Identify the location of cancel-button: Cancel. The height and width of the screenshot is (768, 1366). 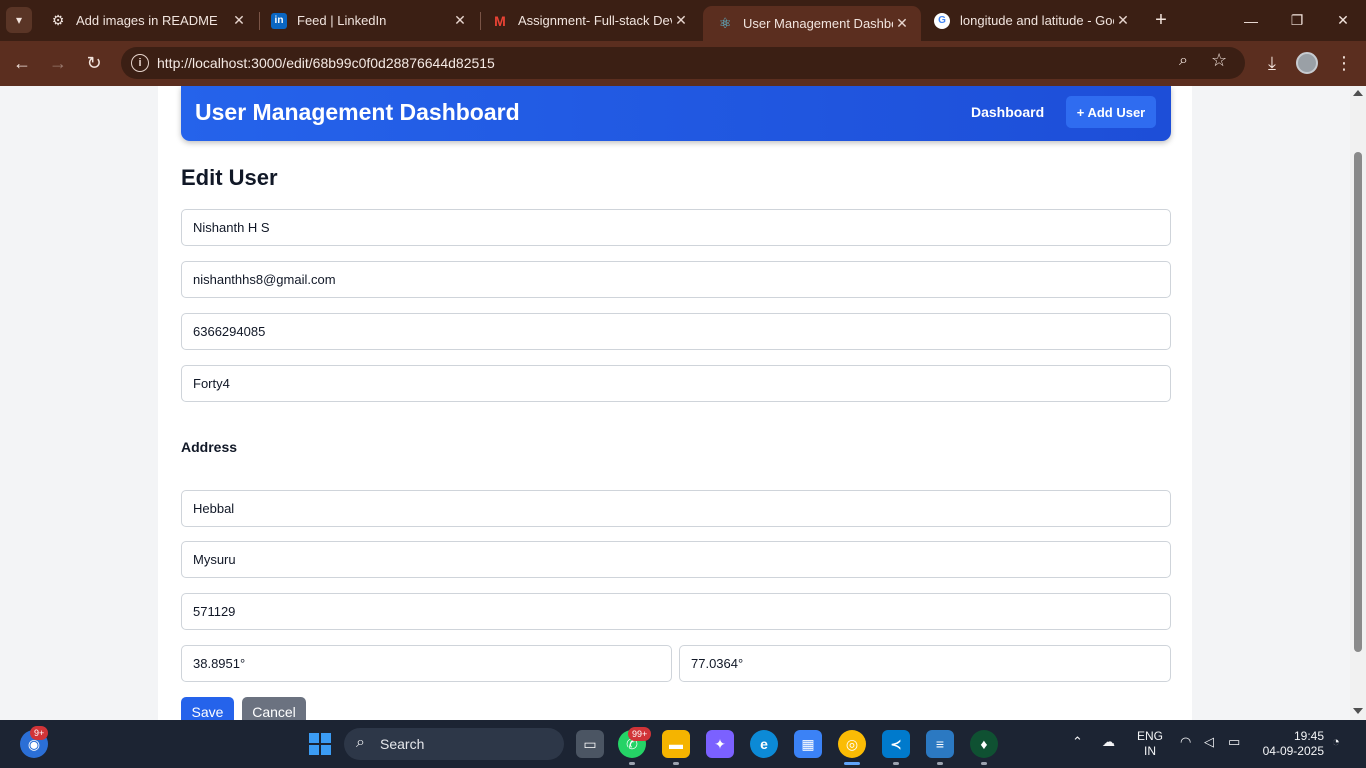
(274, 708).